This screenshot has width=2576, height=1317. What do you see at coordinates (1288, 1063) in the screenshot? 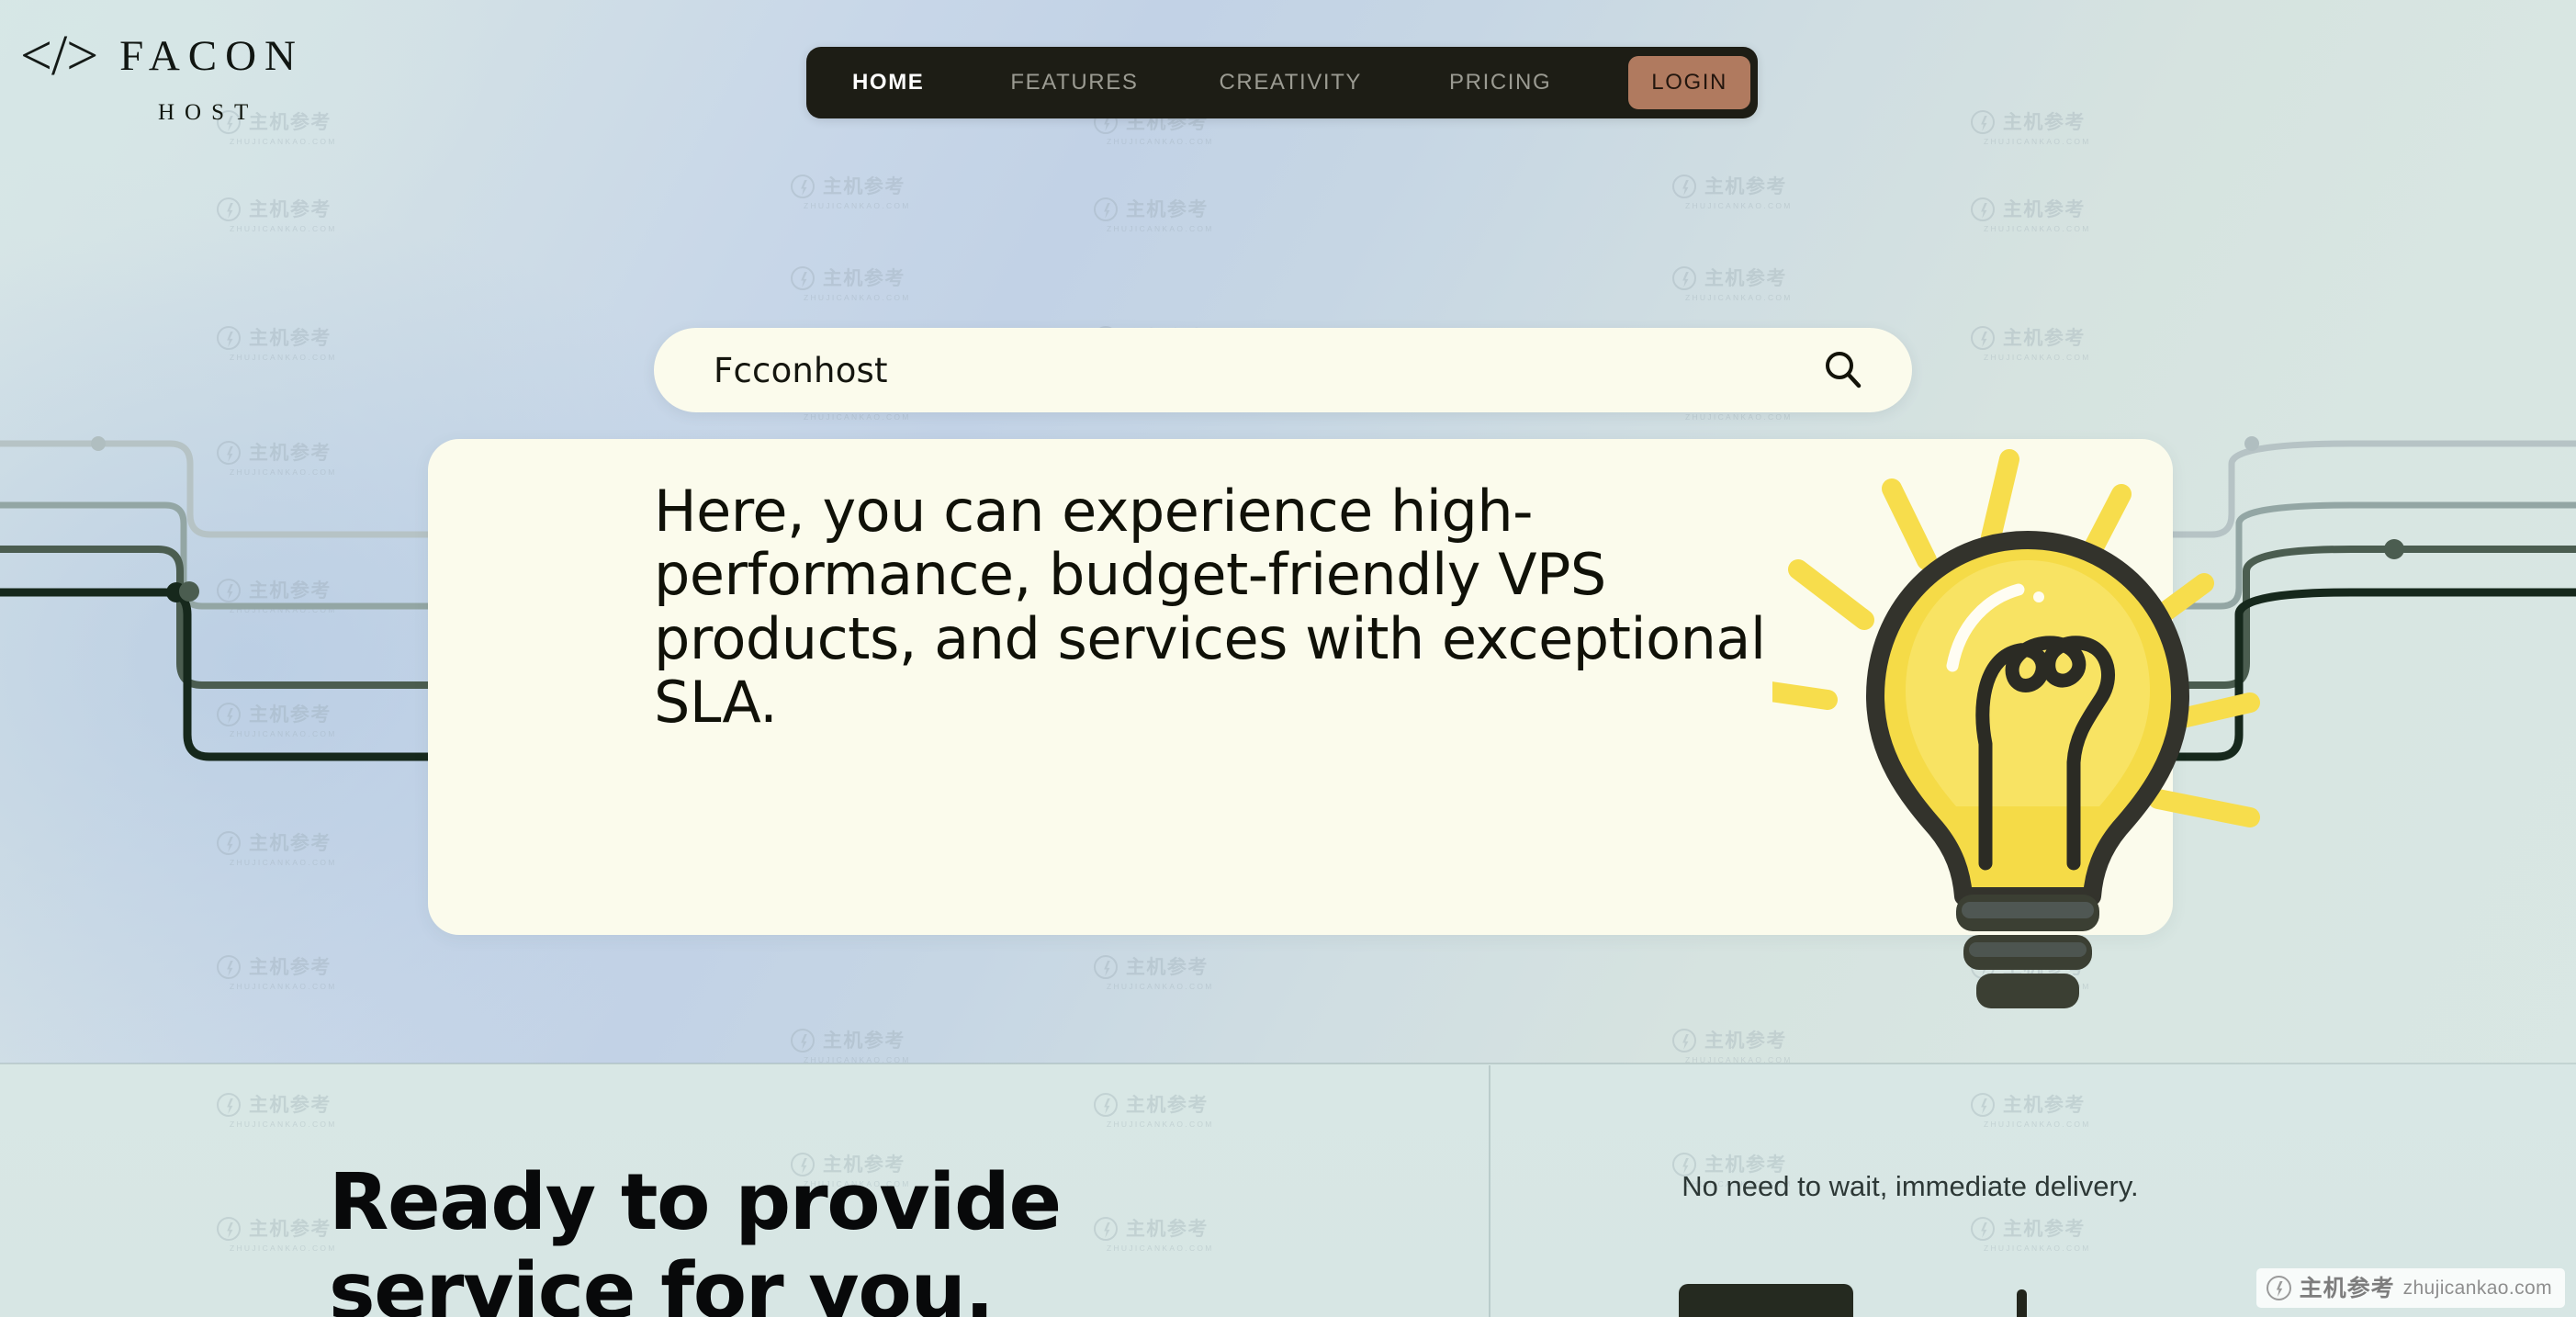
I see `section-divider` at bounding box center [1288, 1063].